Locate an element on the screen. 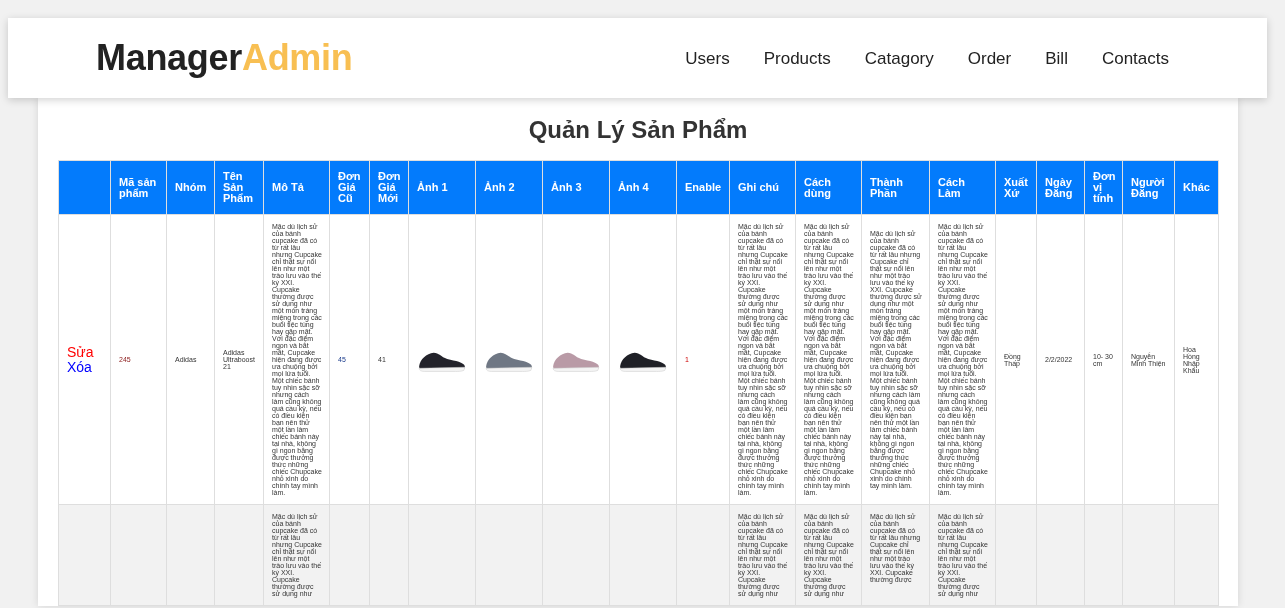 The height and width of the screenshot is (608, 1285). nav-link: Catagory is located at coordinates (899, 59).